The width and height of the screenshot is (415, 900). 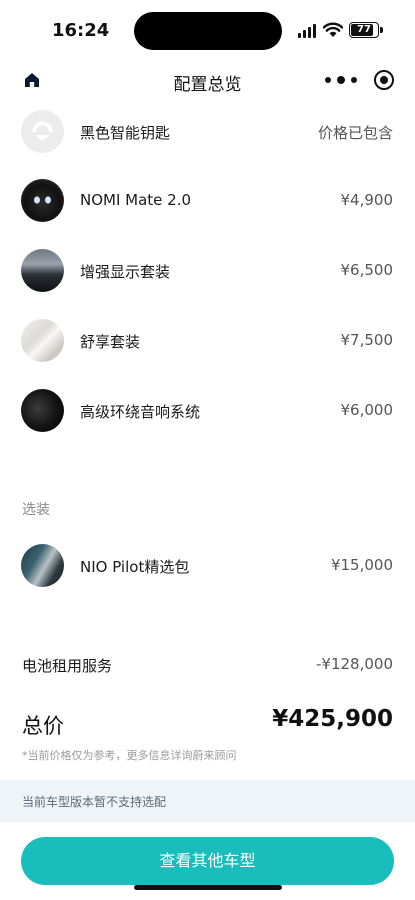 What do you see at coordinates (125, 272) in the screenshot?
I see `item-name: 增强显示套装` at bounding box center [125, 272].